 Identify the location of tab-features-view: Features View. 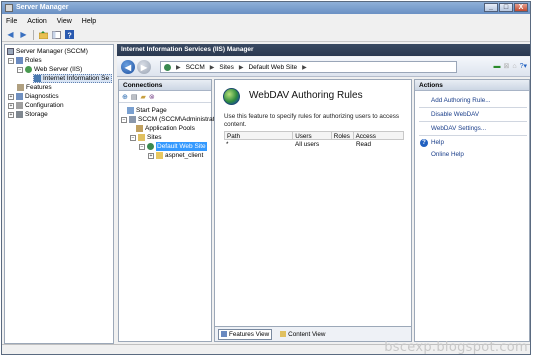
(245, 334).